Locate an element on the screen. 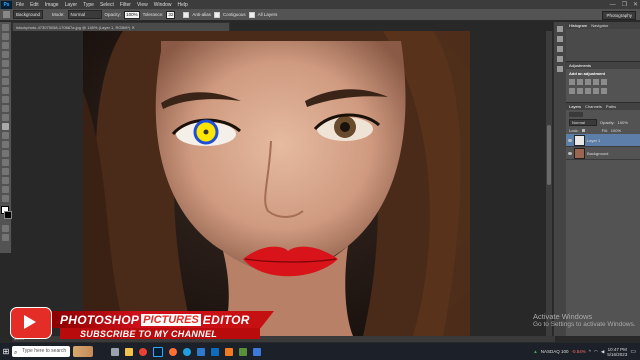 The height and width of the screenshot is (360, 640). chrome-icon is located at coordinates (143, 351).